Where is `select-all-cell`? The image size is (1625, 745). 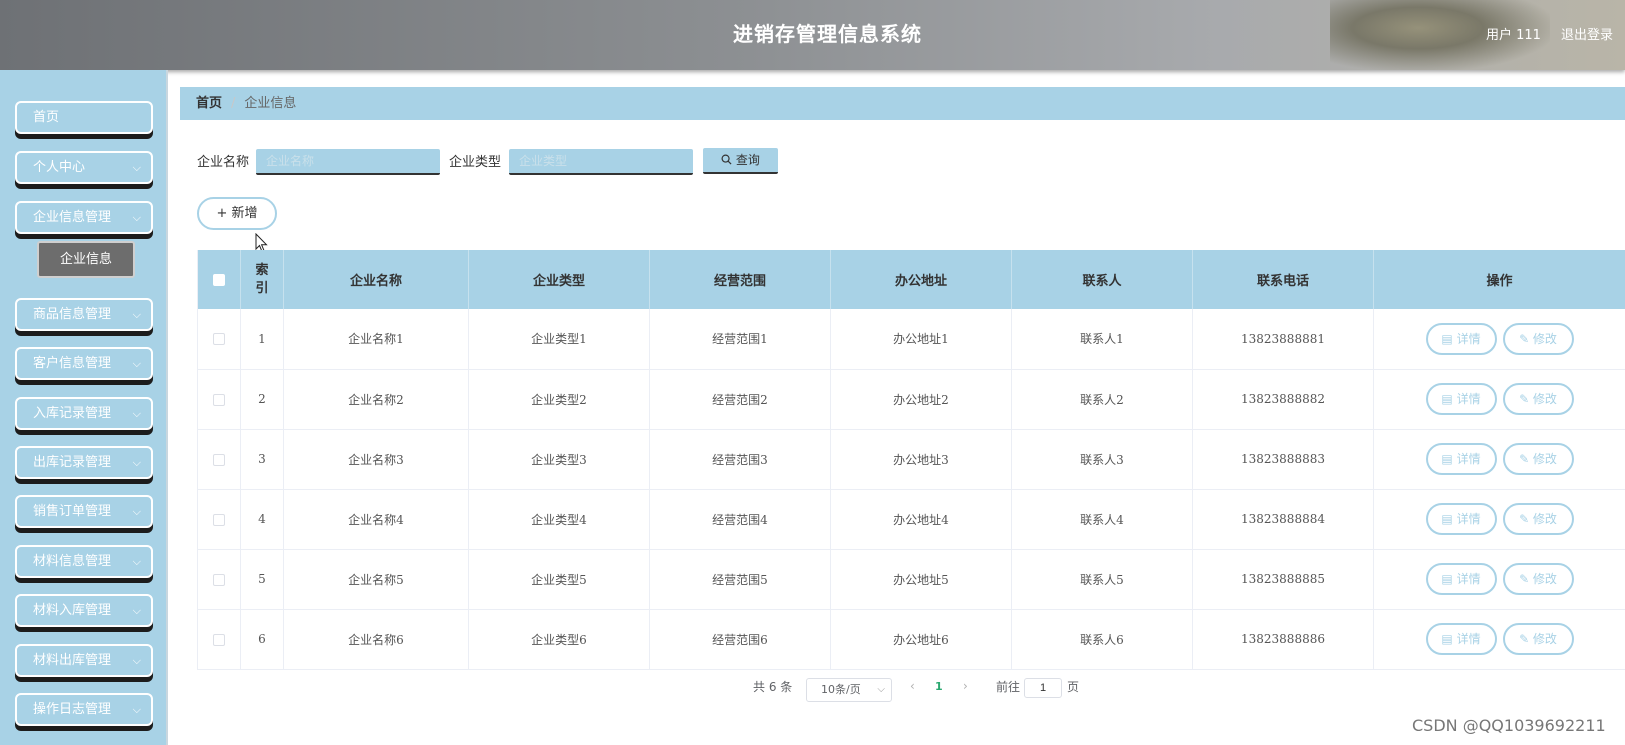
select-all-cell is located at coordinates (219, 279).